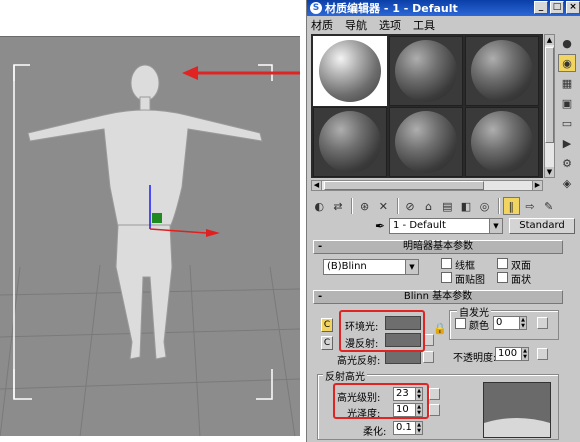 This screenshot has width=580, height=442. I want to click on menu-material: 材质, so click(322, 25).